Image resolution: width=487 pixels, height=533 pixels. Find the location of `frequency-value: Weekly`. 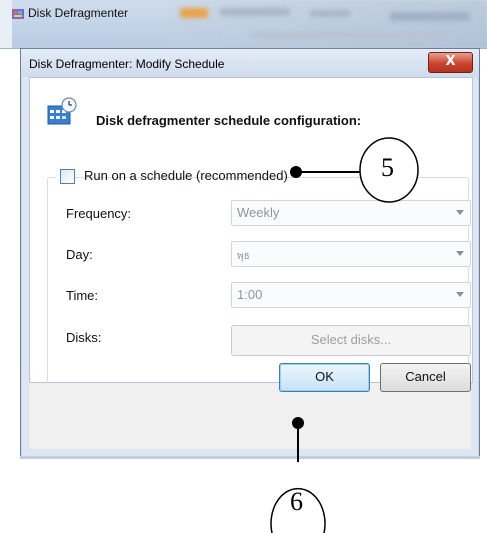

frequency-value: Weekly is located at coordinates (258, 212).